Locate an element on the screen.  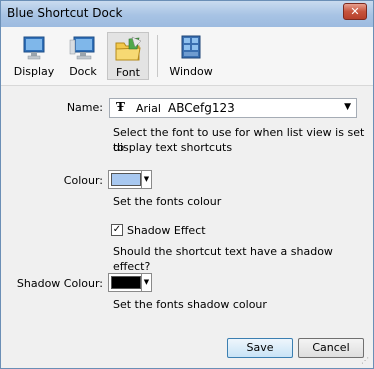
close-button: ✕ is located at coordinates (355, 11).